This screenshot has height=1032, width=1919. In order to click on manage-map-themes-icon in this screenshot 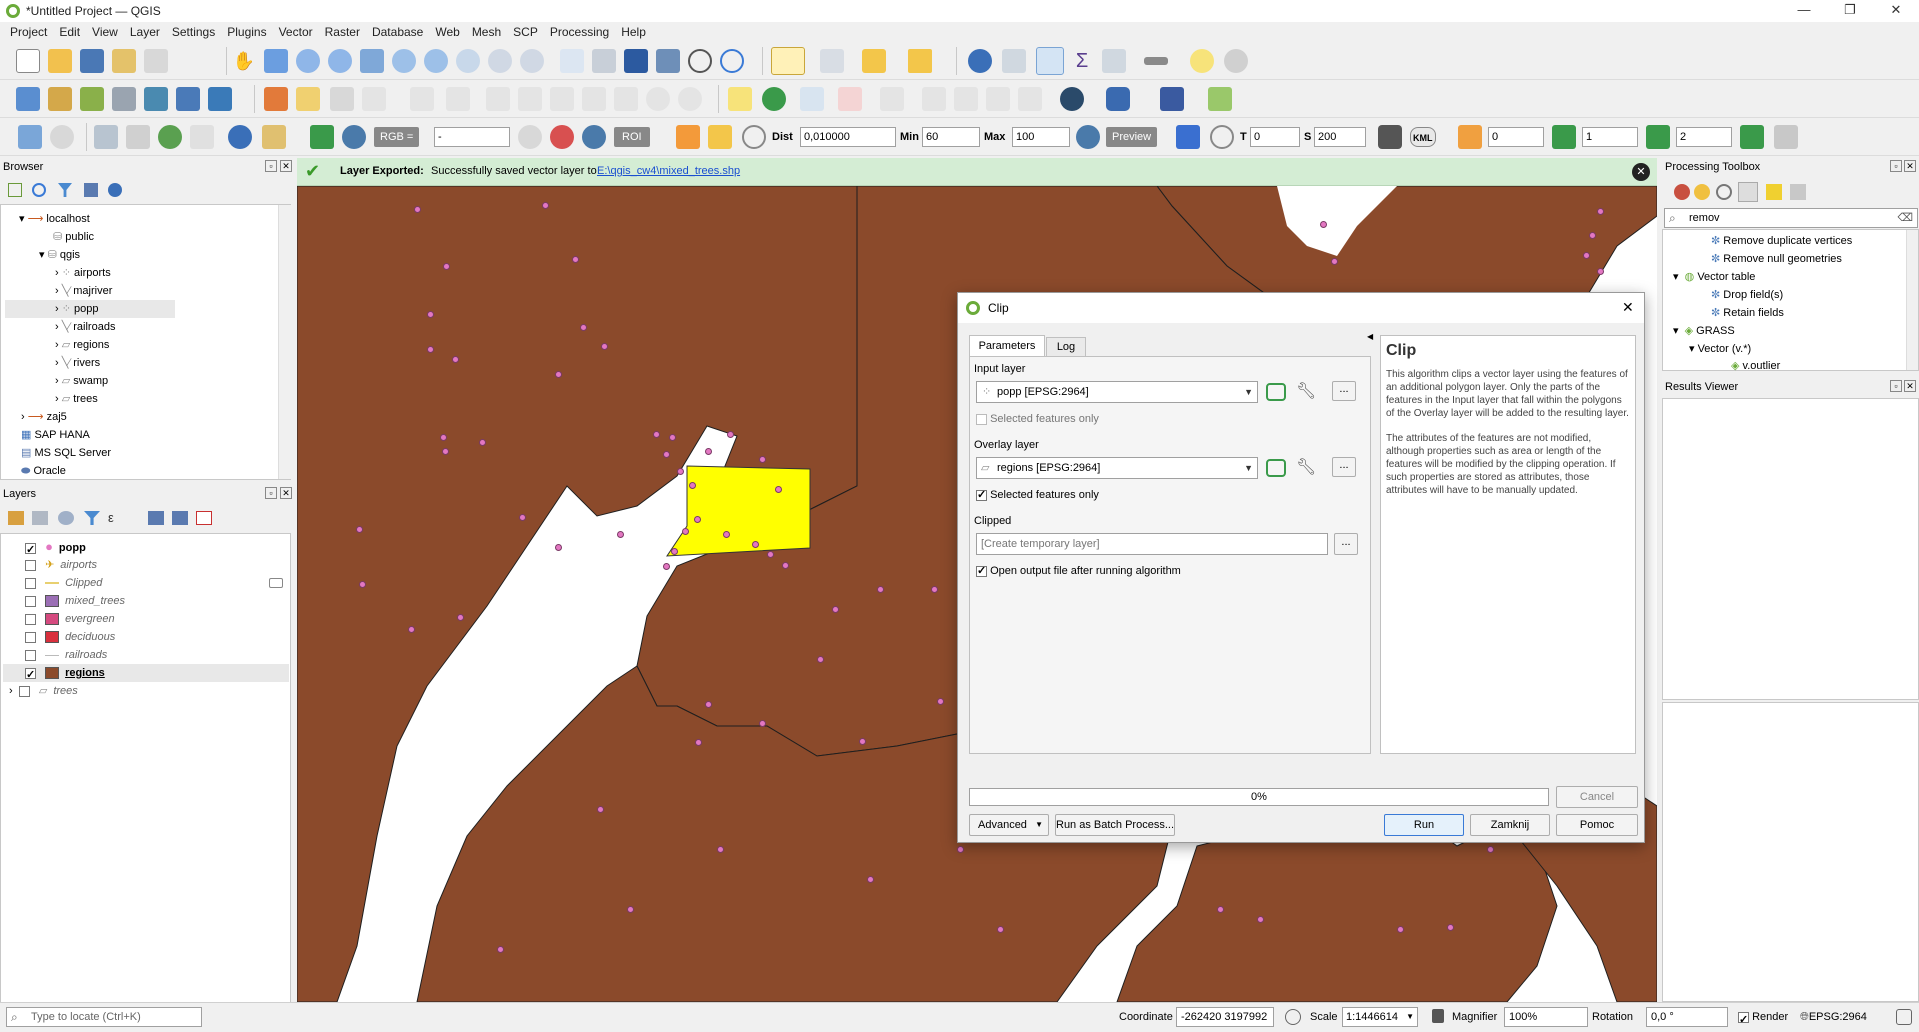, I will do `click(66, 518)`.